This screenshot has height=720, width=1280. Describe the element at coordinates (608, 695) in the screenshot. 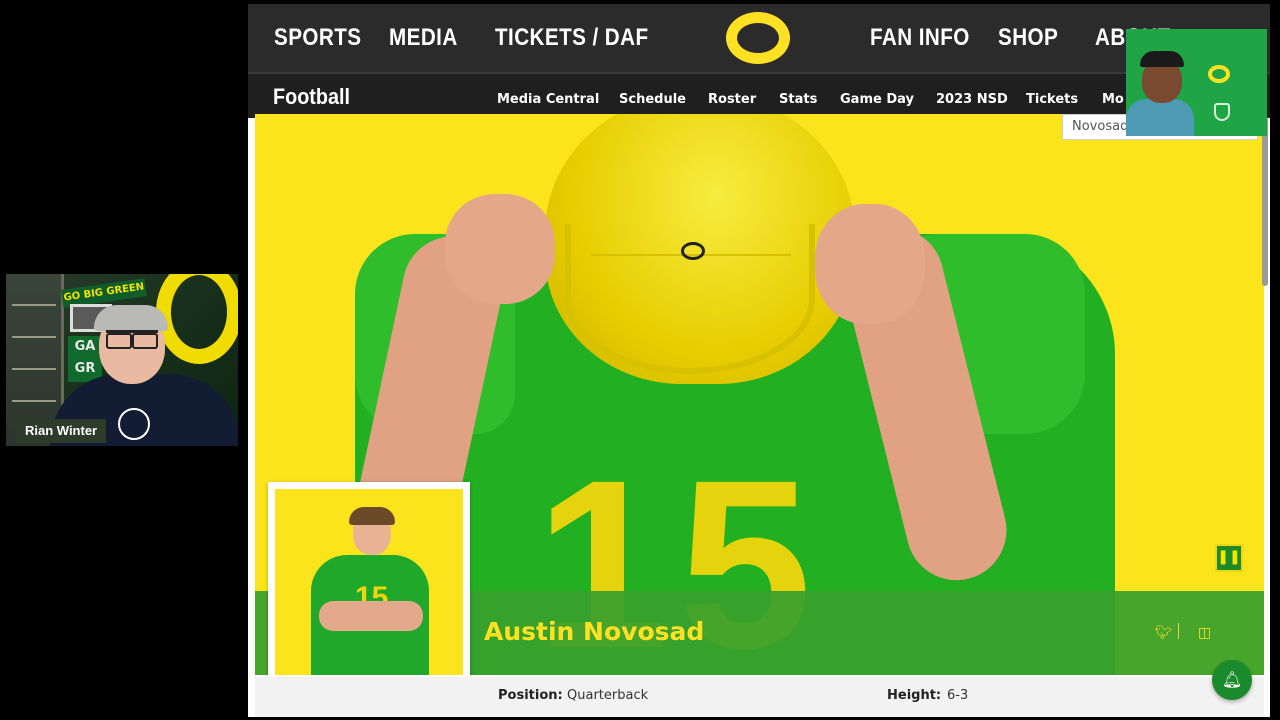

I see `position-value: Quarterback` at that location.